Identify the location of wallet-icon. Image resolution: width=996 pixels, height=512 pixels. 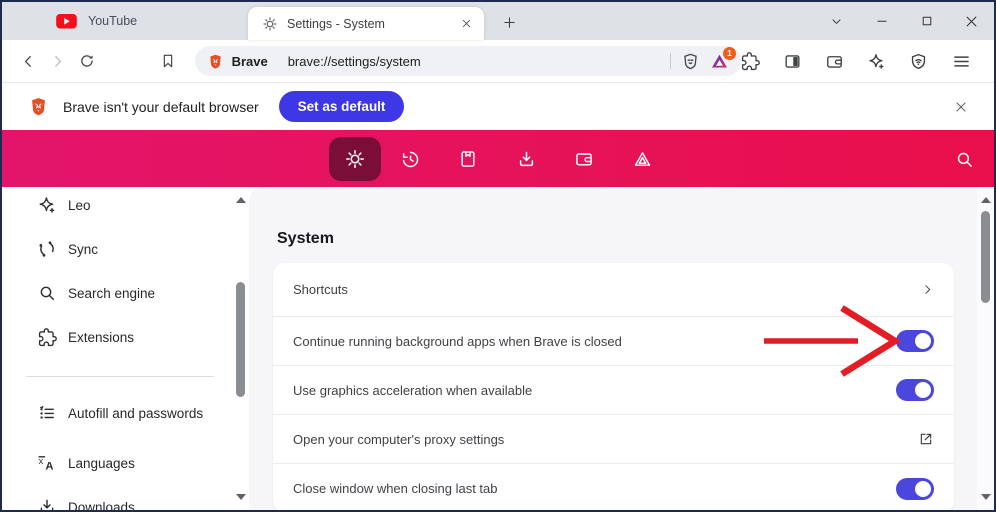
(834, 61).